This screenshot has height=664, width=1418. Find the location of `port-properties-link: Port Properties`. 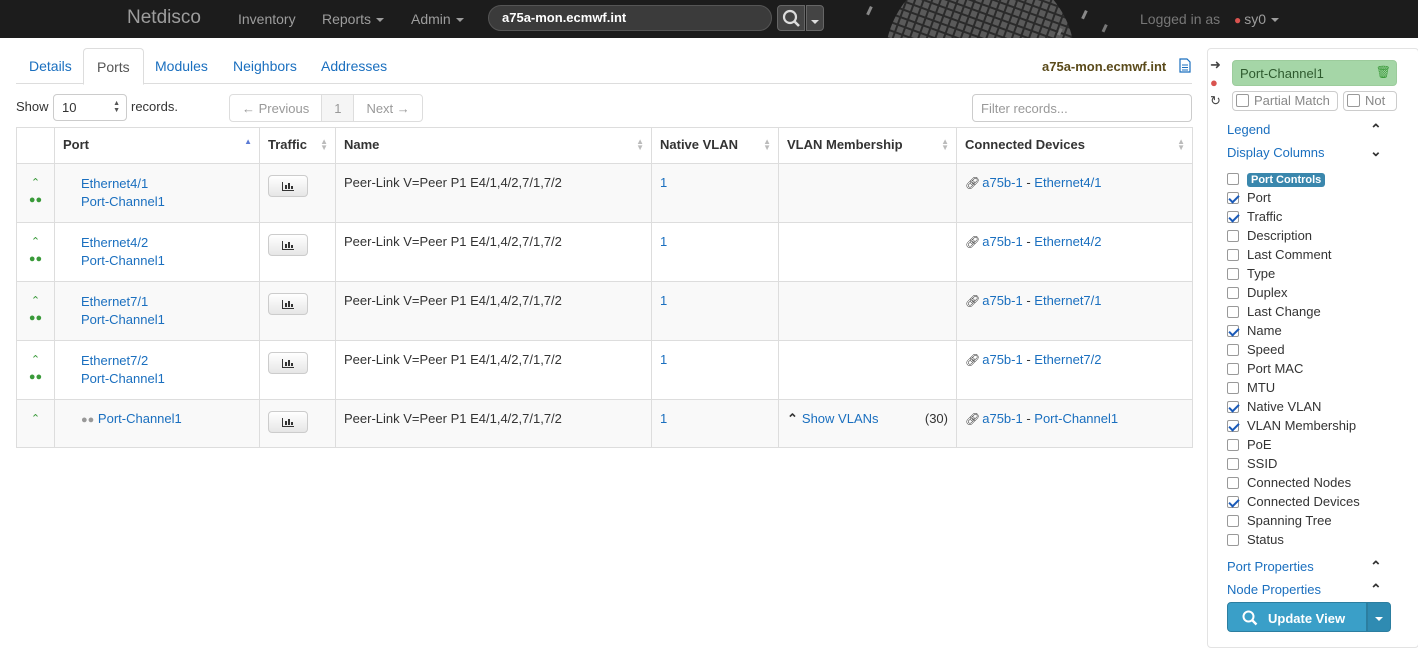

port-properties-link: Port Properties is located at coordinates (1270, 566).